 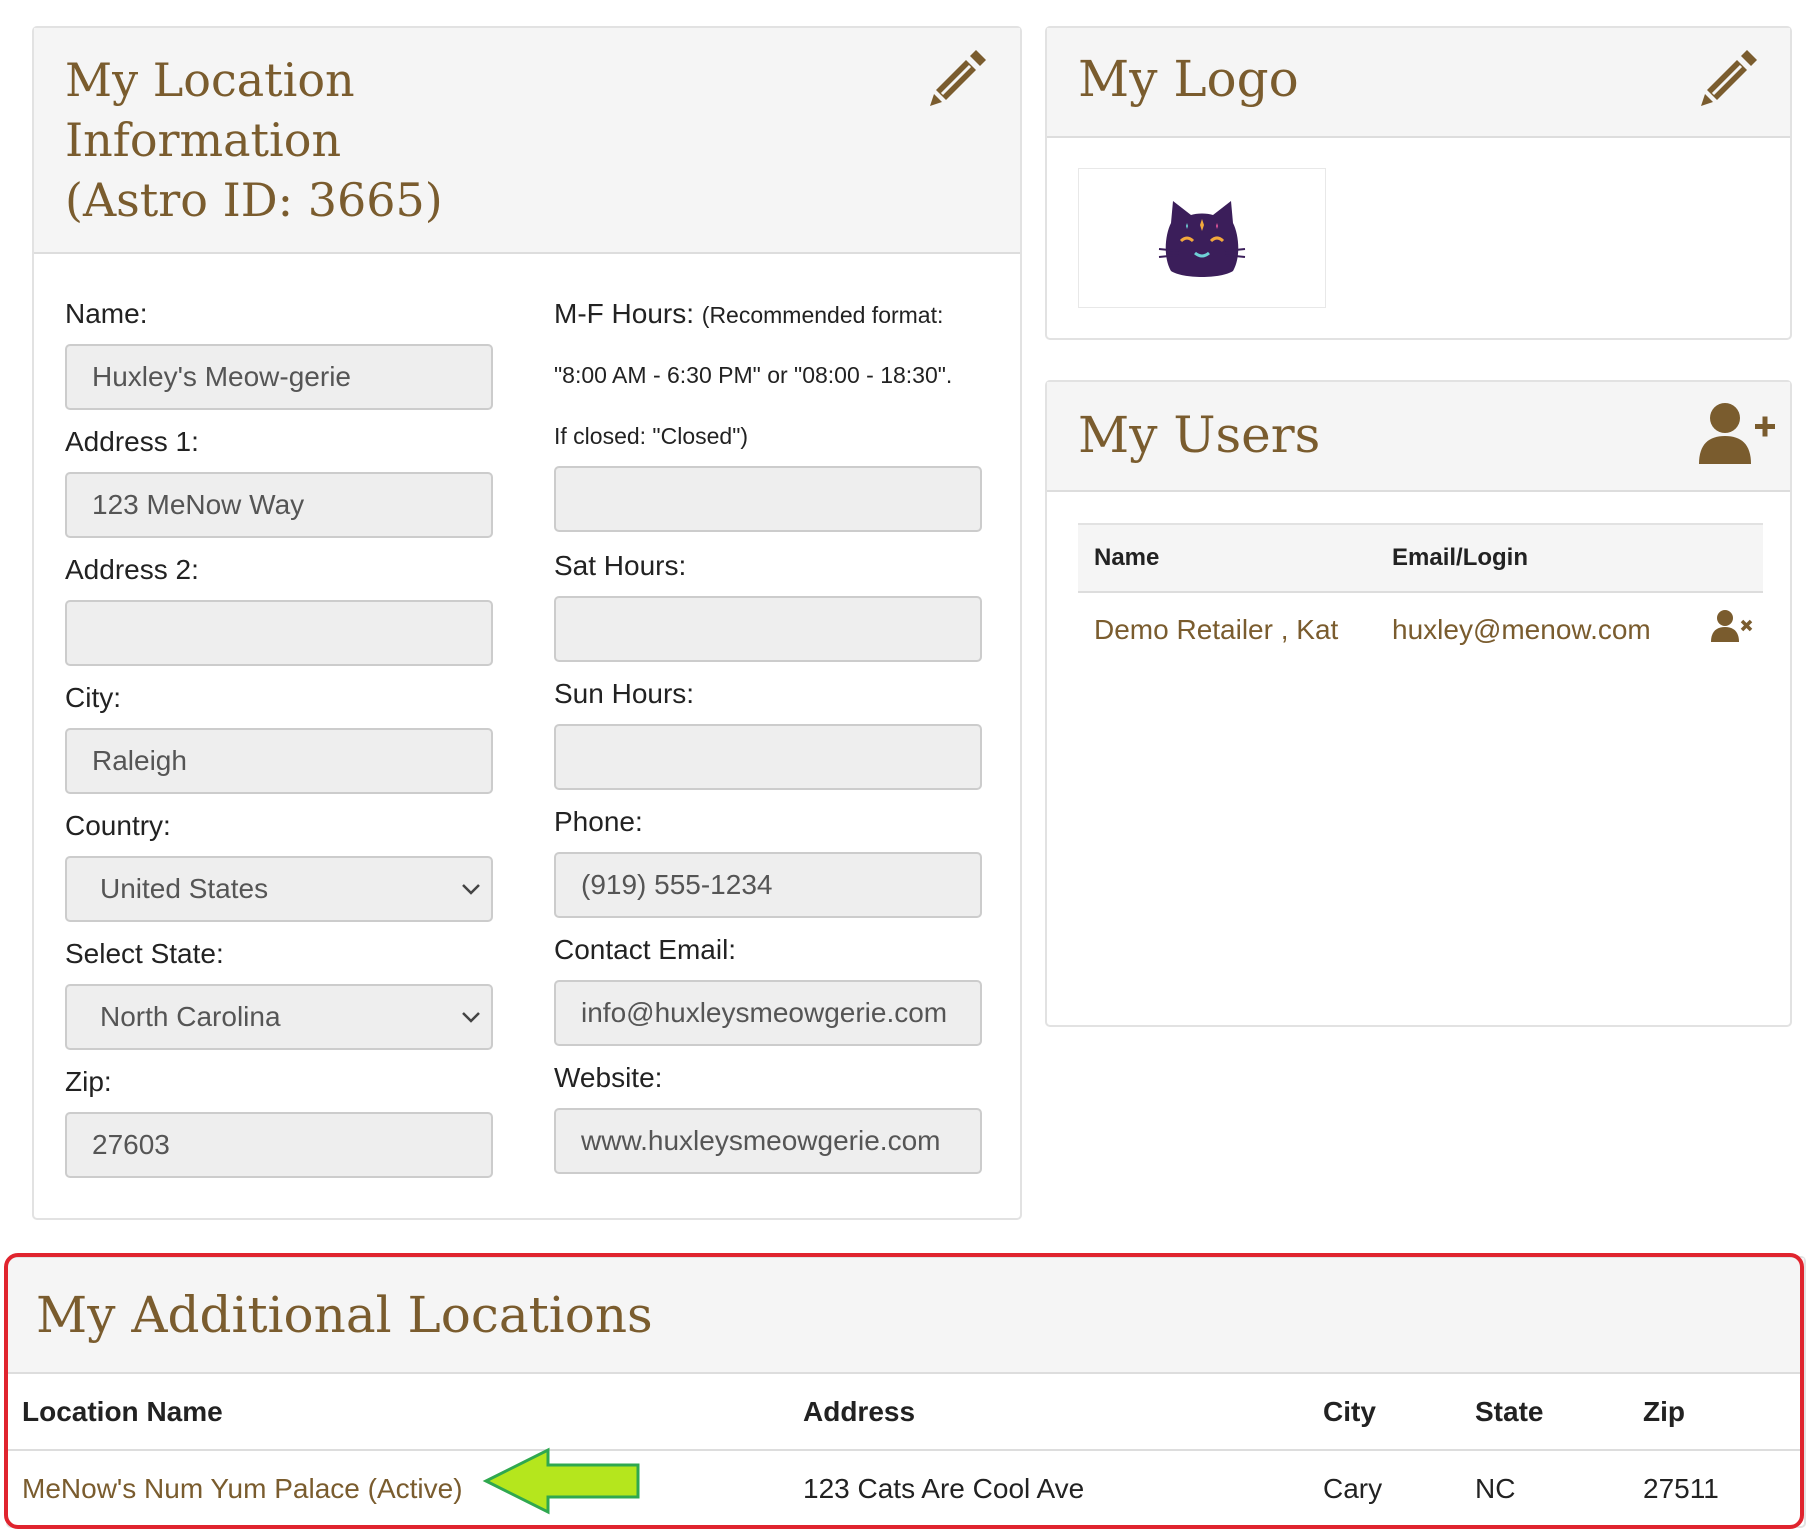 What do you see at coordinates (1199, 435) in the screenshot?
I see `users-title: My Users` at bounding box center [1199, 435].